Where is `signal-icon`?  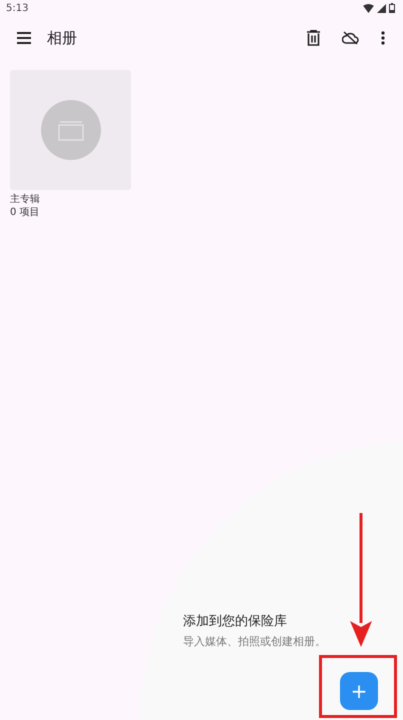
signal-icon is located at coordinates (381, 8).